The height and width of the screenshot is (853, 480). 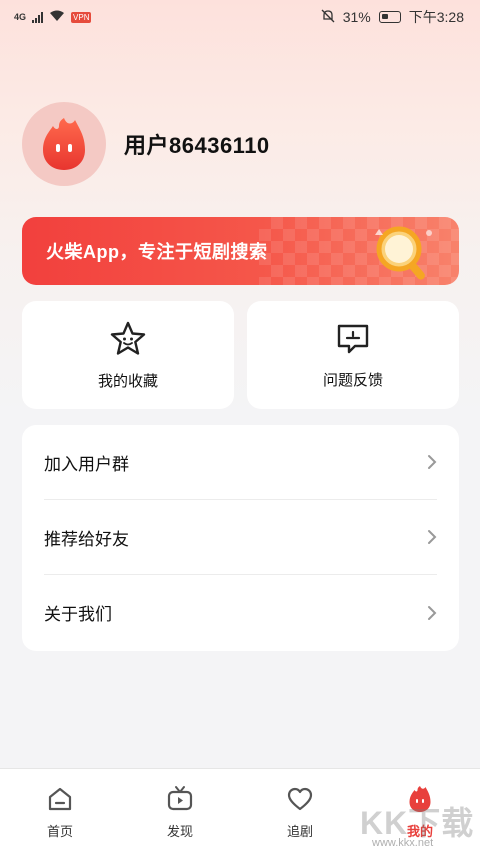 What do you see at coordinates (353, 355) in the screenshot?
I see `feedback-card: 问题反馈` at bounding box center [353, 355].